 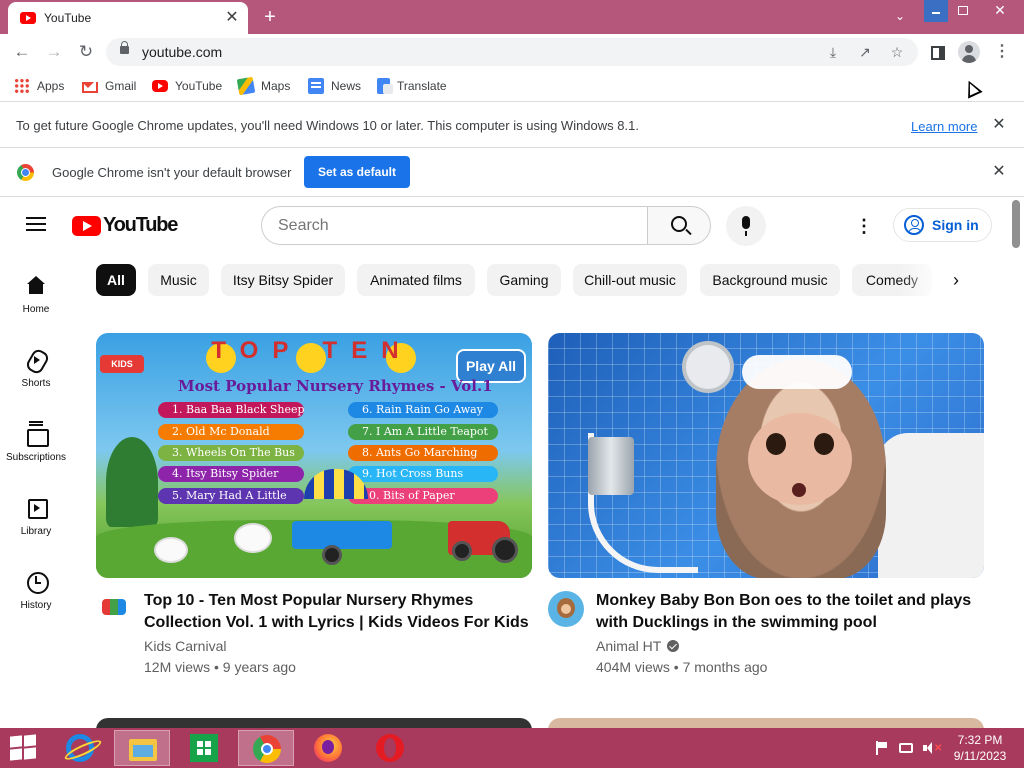 What do you see at coordinates (512, 17) in the screenshot?
I see `chrome-title-bar: YouTube ✕ + ⌄ ✕` at bounding box center [512, 17].